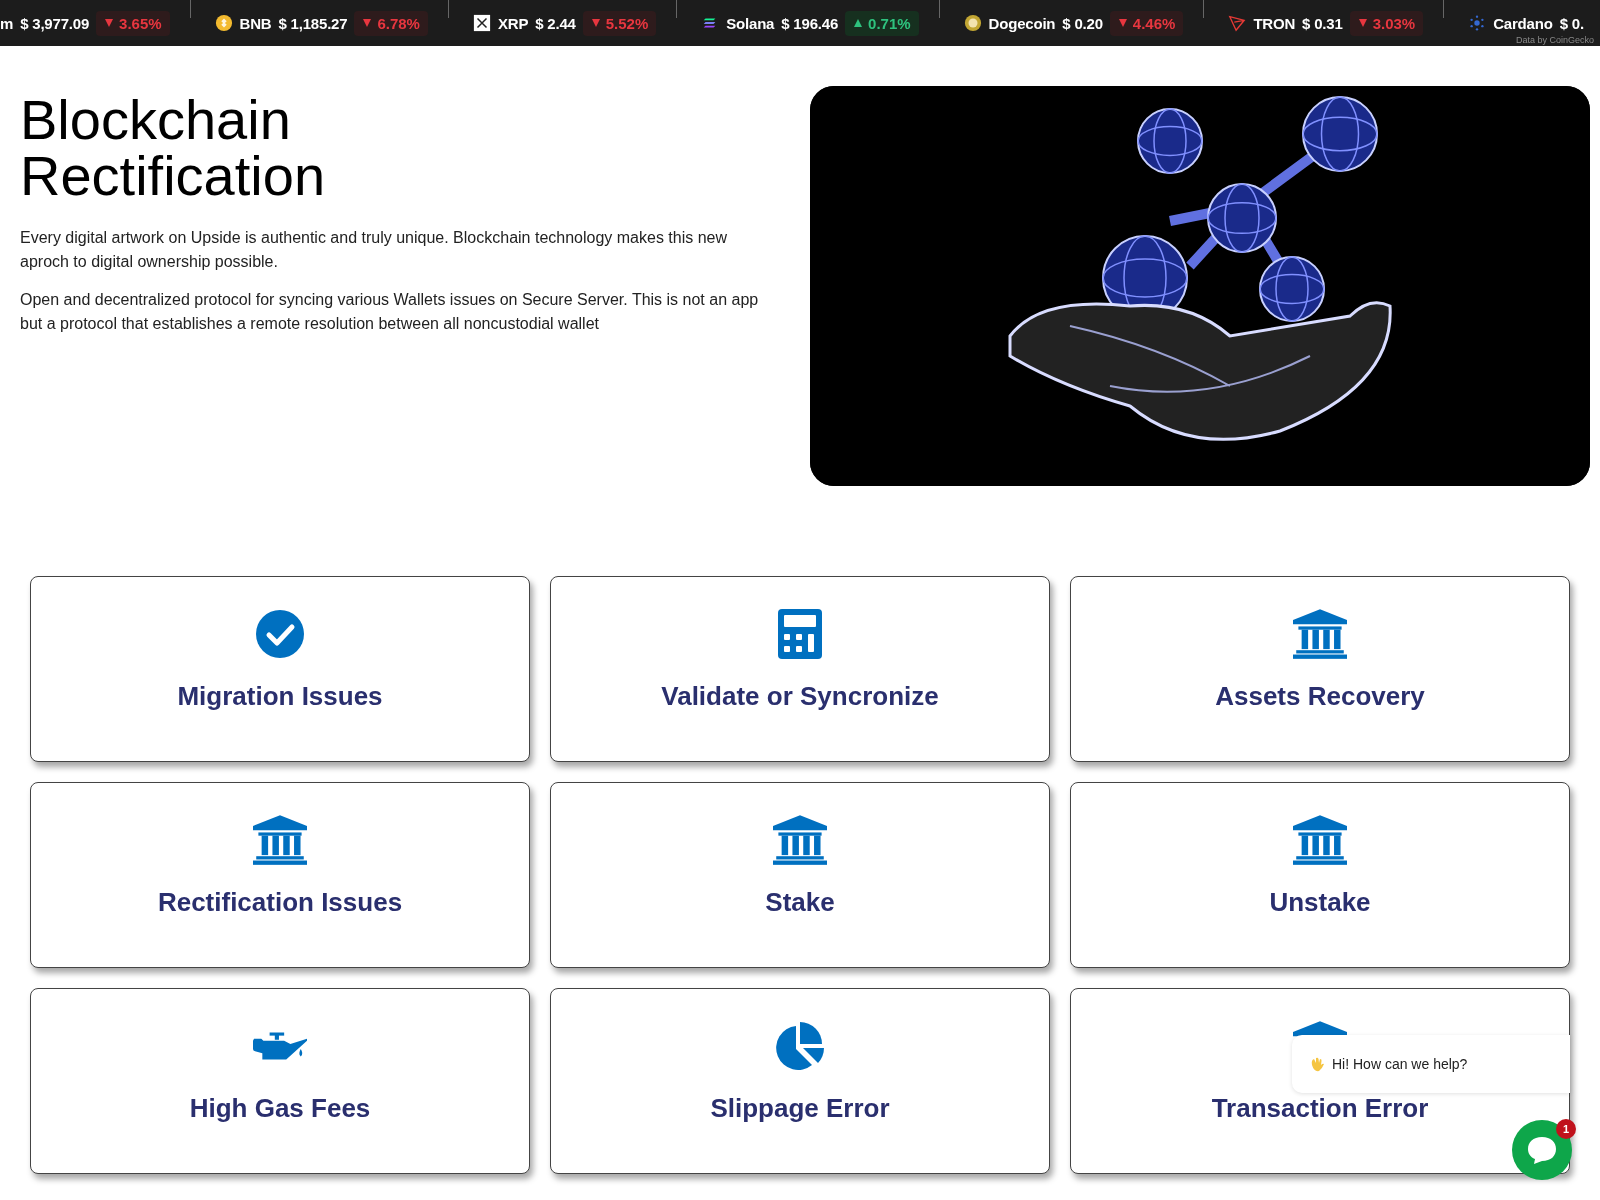 This screenshot has height=1200, width=1600. Describe the element at coordinates (555, 23) in the screenshot. I see `coin-price: $ 2.44` at that location.